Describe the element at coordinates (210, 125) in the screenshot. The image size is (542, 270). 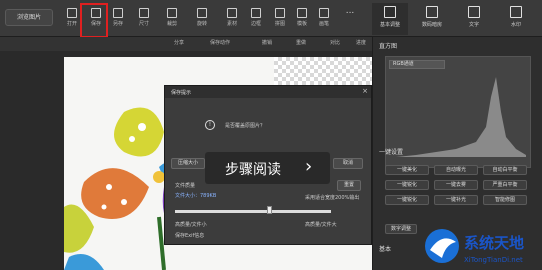
I see `warning-icon: !` at that location.